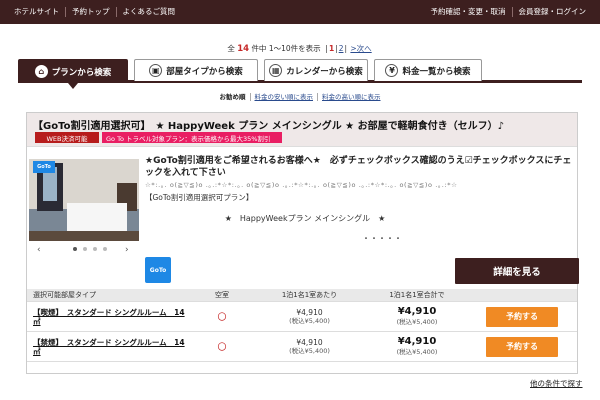  I want to click on sort-price-high-link: 料金の高い順に表示, so click(351, 97).